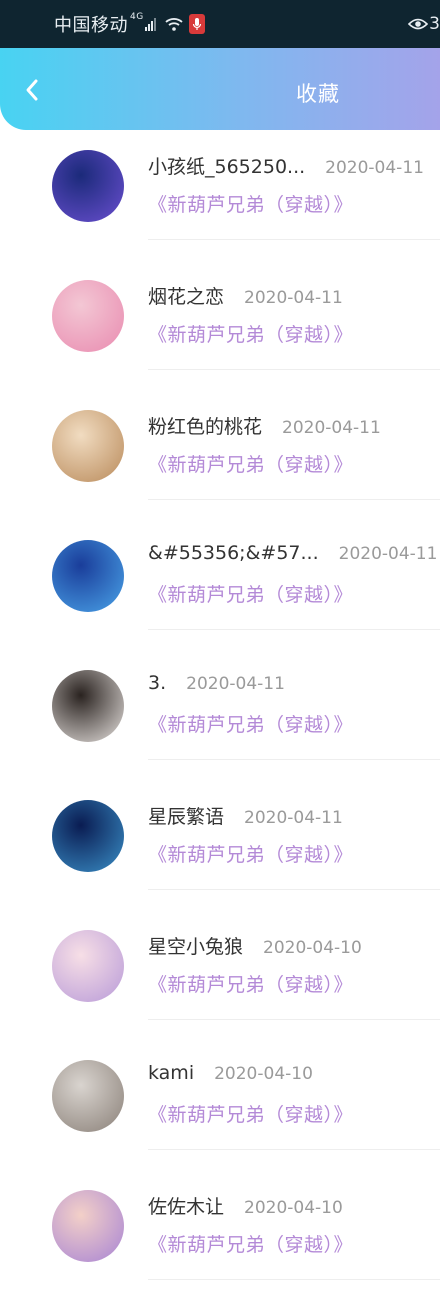 This screenshot has height=1300, width=440. Describe the element at coordinates (205, 427) in the screenshot. I see `user-name-text: 粉红色的桃花` at that location.